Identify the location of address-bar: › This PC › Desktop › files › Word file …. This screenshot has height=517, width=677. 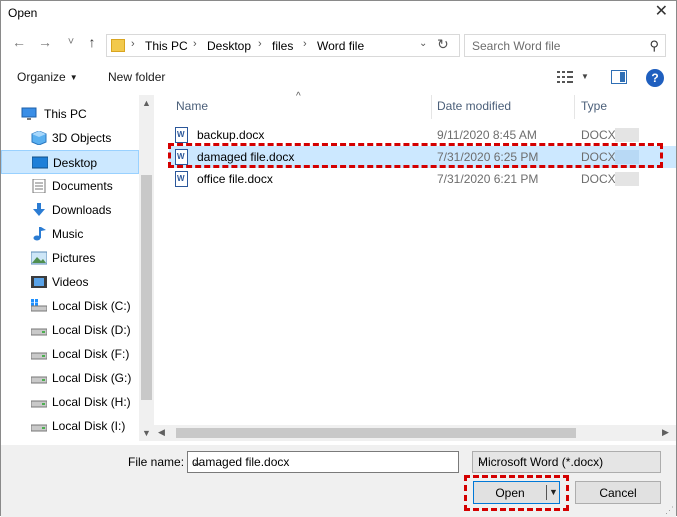
(283, 45).